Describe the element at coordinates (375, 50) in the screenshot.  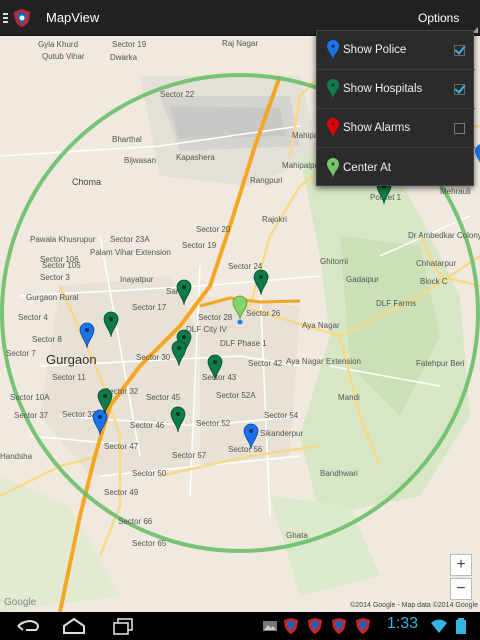
I see `menu-item-label: Show Police` at that location.